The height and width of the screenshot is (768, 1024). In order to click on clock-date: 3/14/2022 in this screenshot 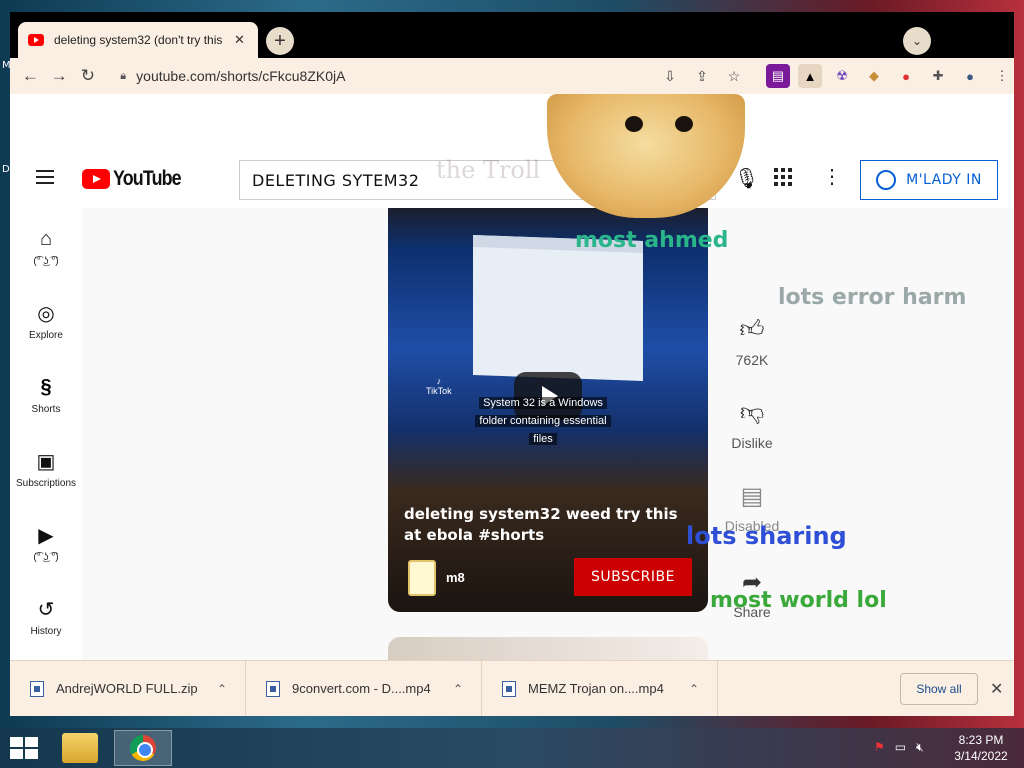, I will do `click(981, 756)`.